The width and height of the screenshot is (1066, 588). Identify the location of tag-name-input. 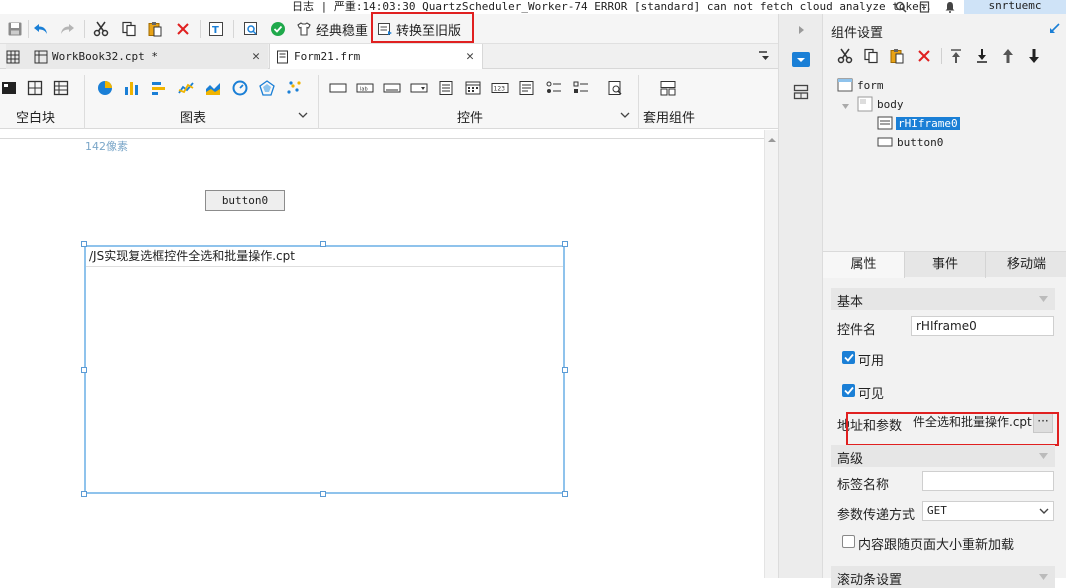
(988, 481).